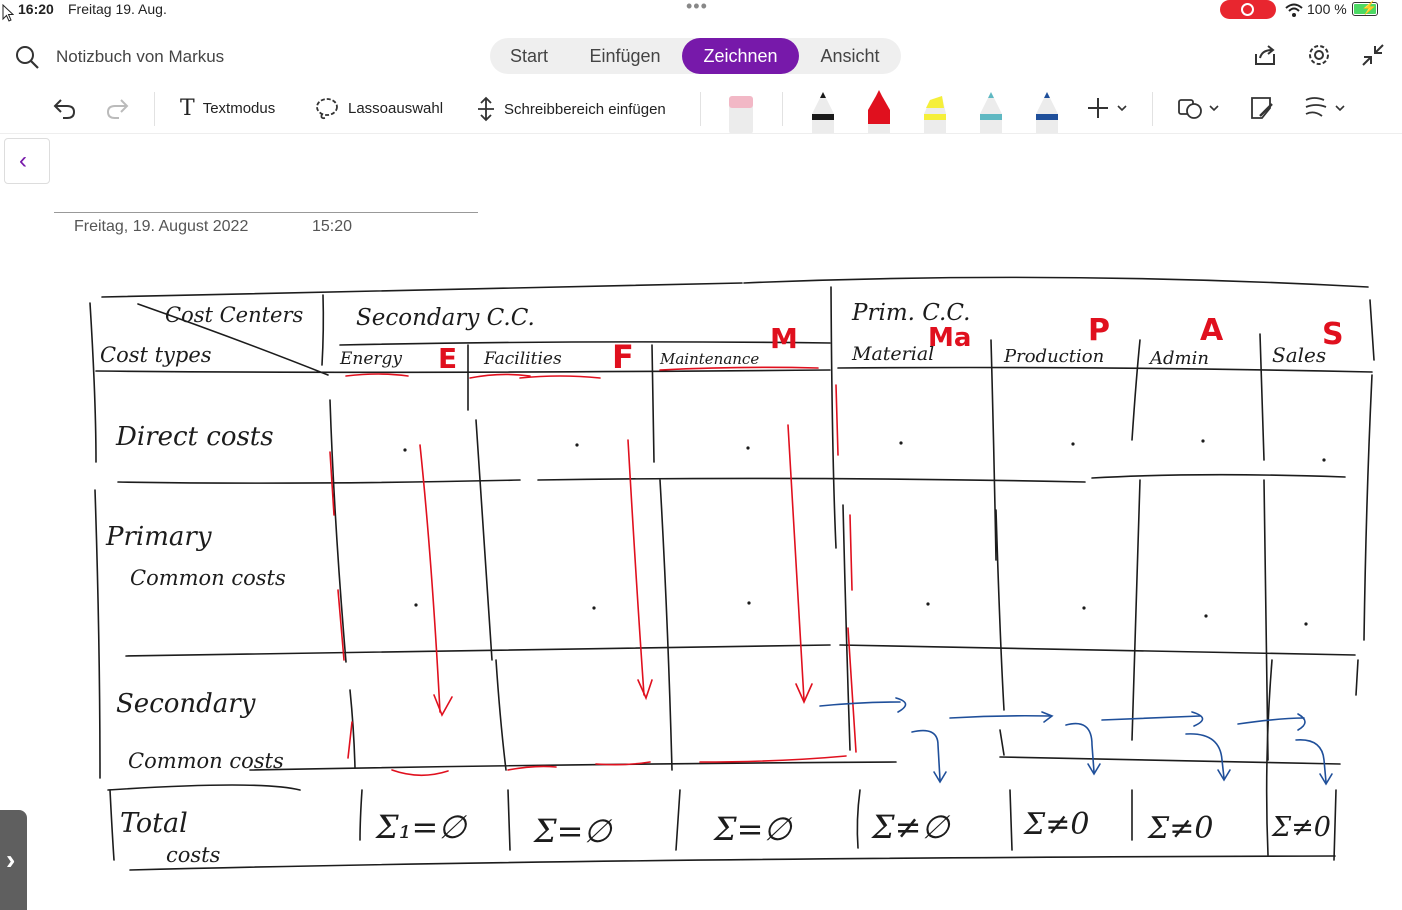 The height and width of the screenshot is (910, 1402). I want to click on label-s: S, so click(1333, 334).